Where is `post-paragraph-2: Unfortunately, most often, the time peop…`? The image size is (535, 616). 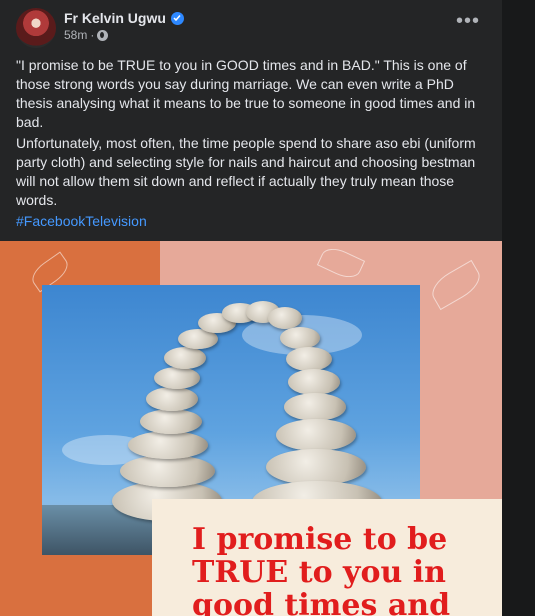
post-paragraph-2: Unfortunately, most often, the time peop… is located at coordinates (246, 171).